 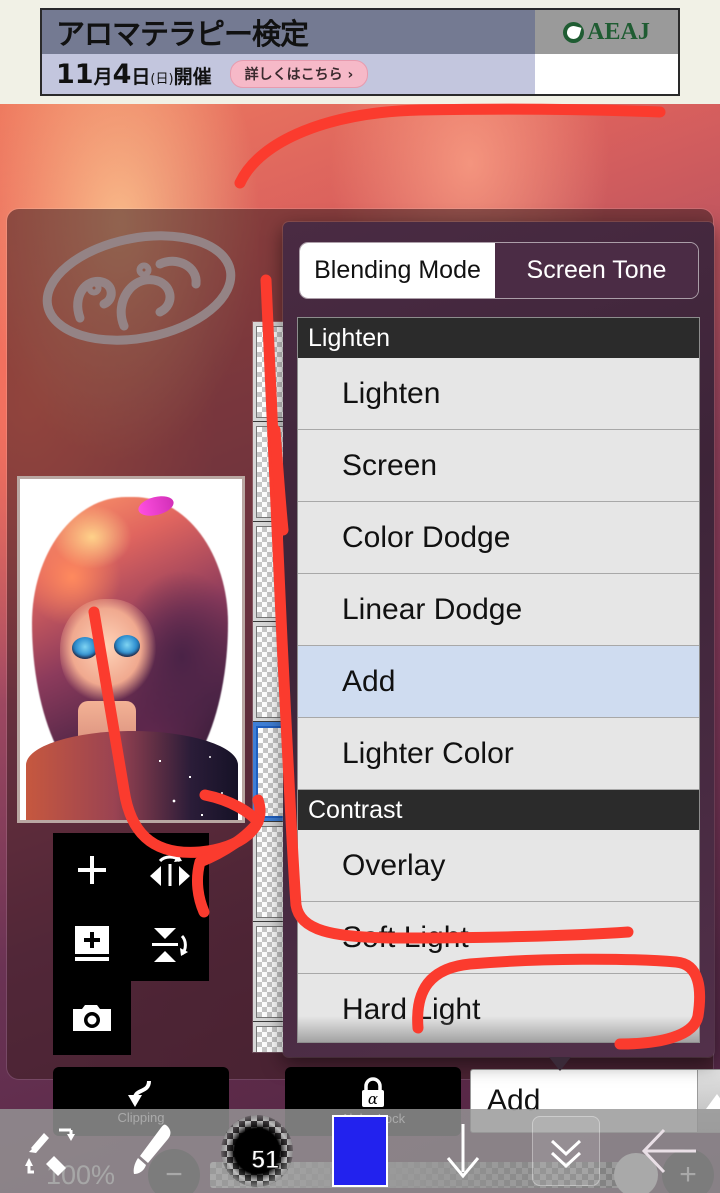 I want to click on group-header-contrast: Contrast, so click(x=498, y=810).